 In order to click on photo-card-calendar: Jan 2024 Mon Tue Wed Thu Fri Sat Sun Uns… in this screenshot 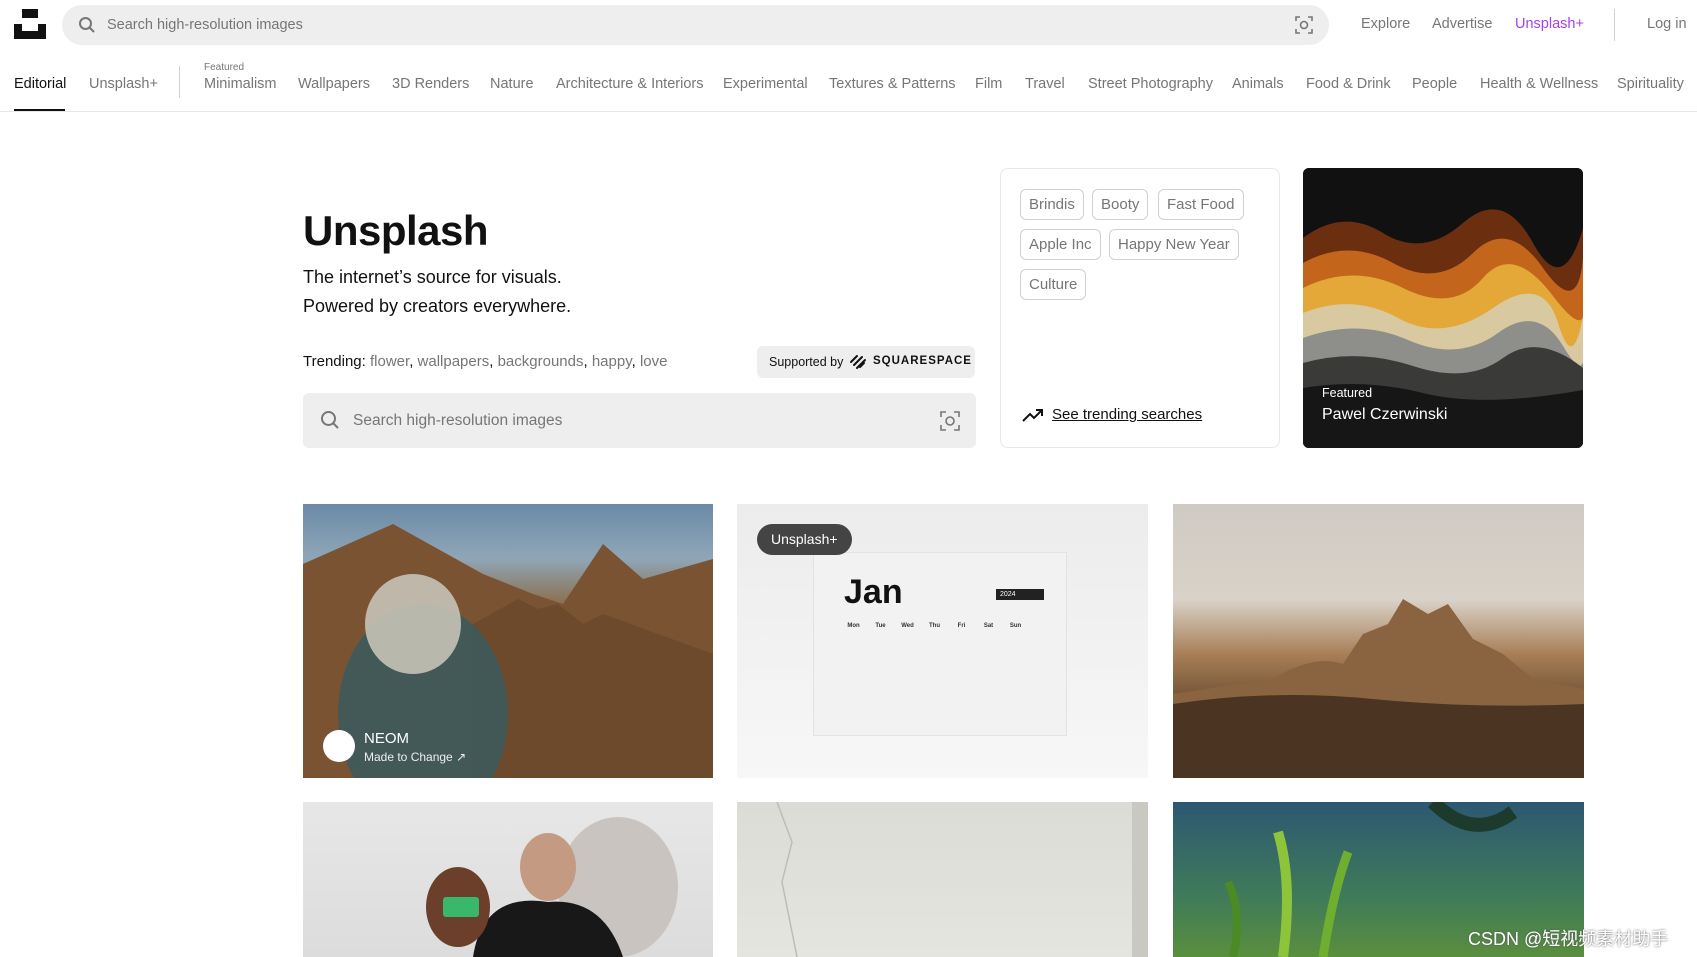, I will do `click(942, 641)`.